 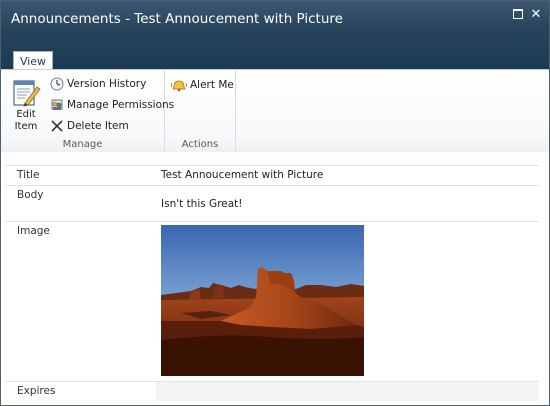 I want to click on manage-group-label: Manage, so click(x=82, y=144).